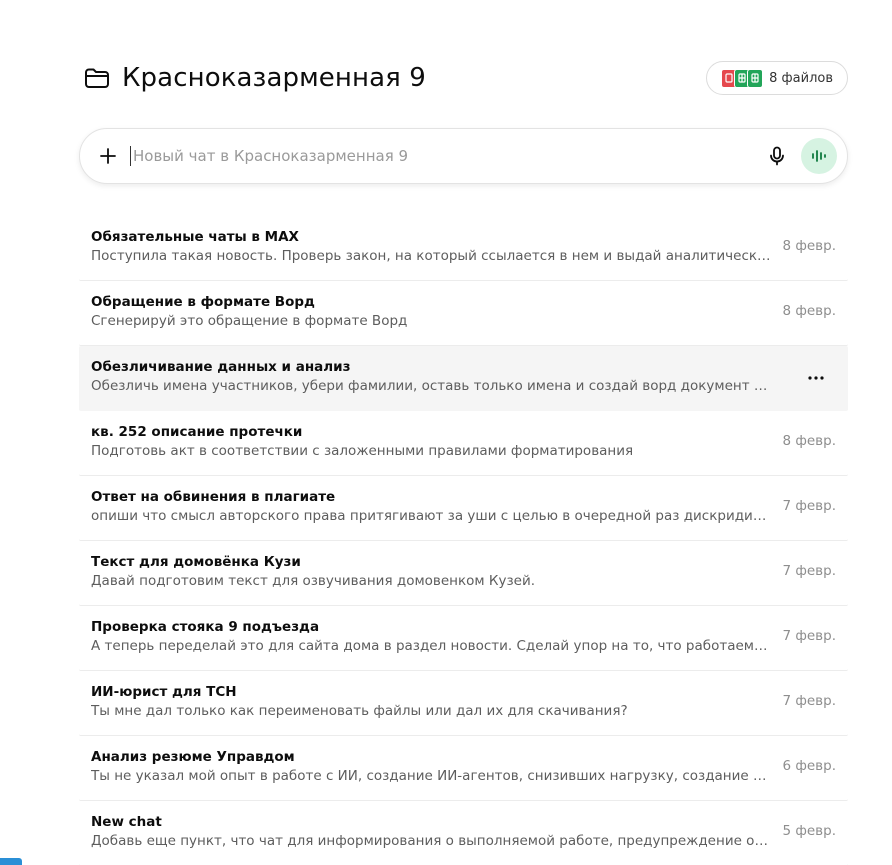 Image resolution: width=892 pixels, height=865 pixels. I want to click on project-title: Краснoказарменная 9, so click(274, 78).